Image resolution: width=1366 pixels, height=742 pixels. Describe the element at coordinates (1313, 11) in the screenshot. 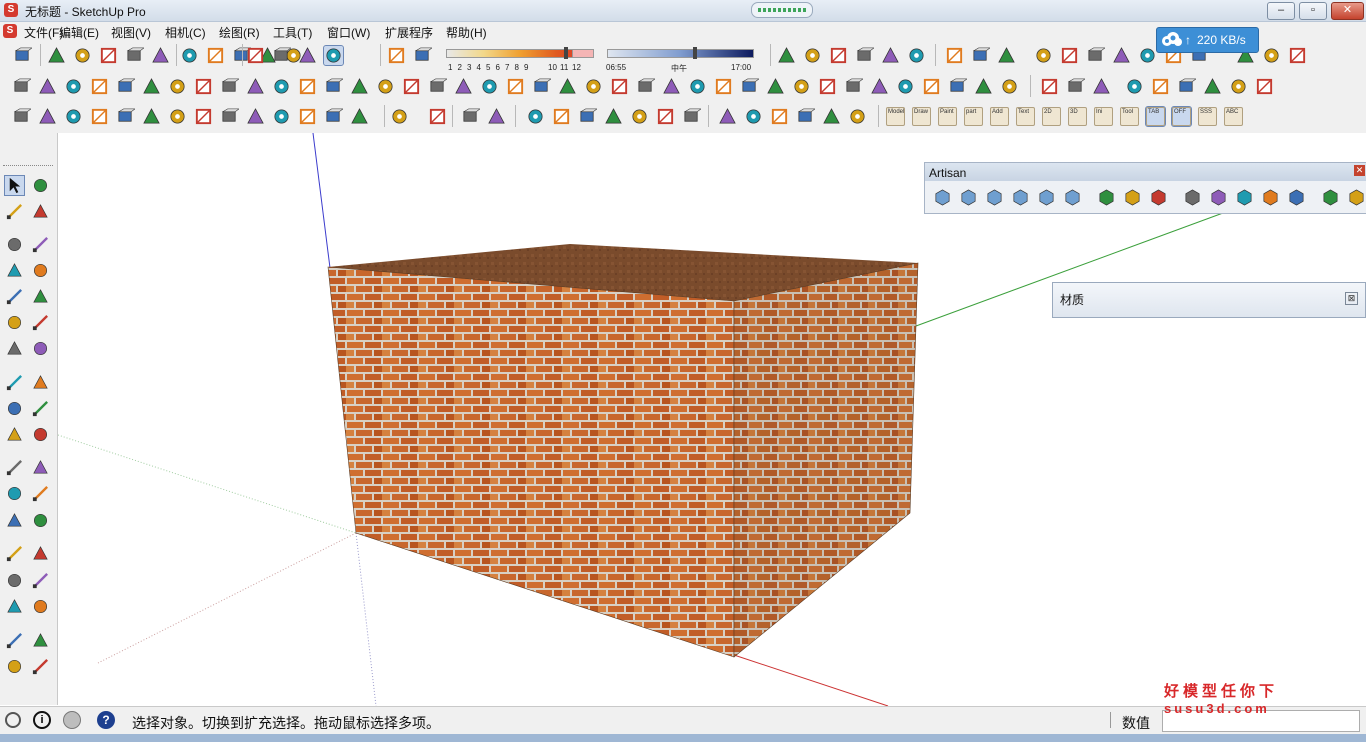

I see `maximize-button: ▫` at that location.